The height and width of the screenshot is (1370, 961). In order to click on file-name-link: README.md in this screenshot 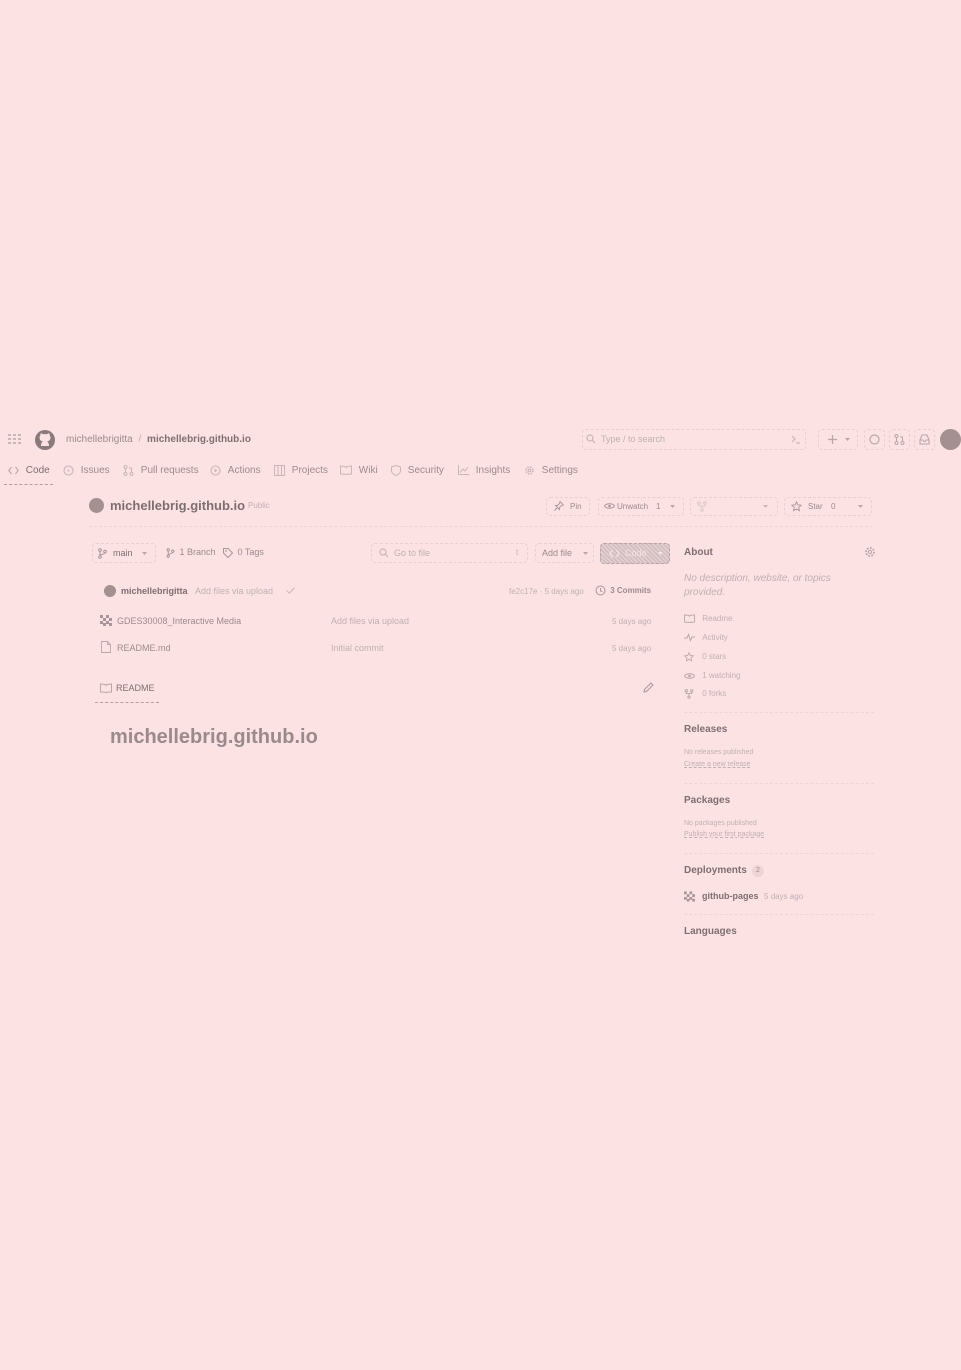, I will do `click(144, 648)`.